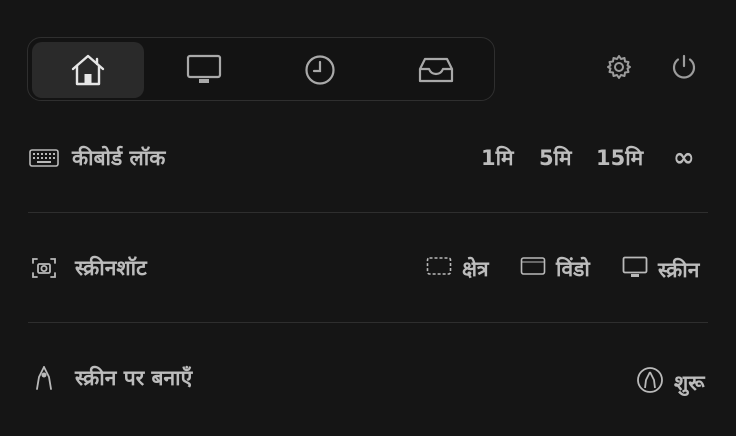 The height and width of the screenshot is (436, 736). I want to click on tab-monitor, so click(204, 70).